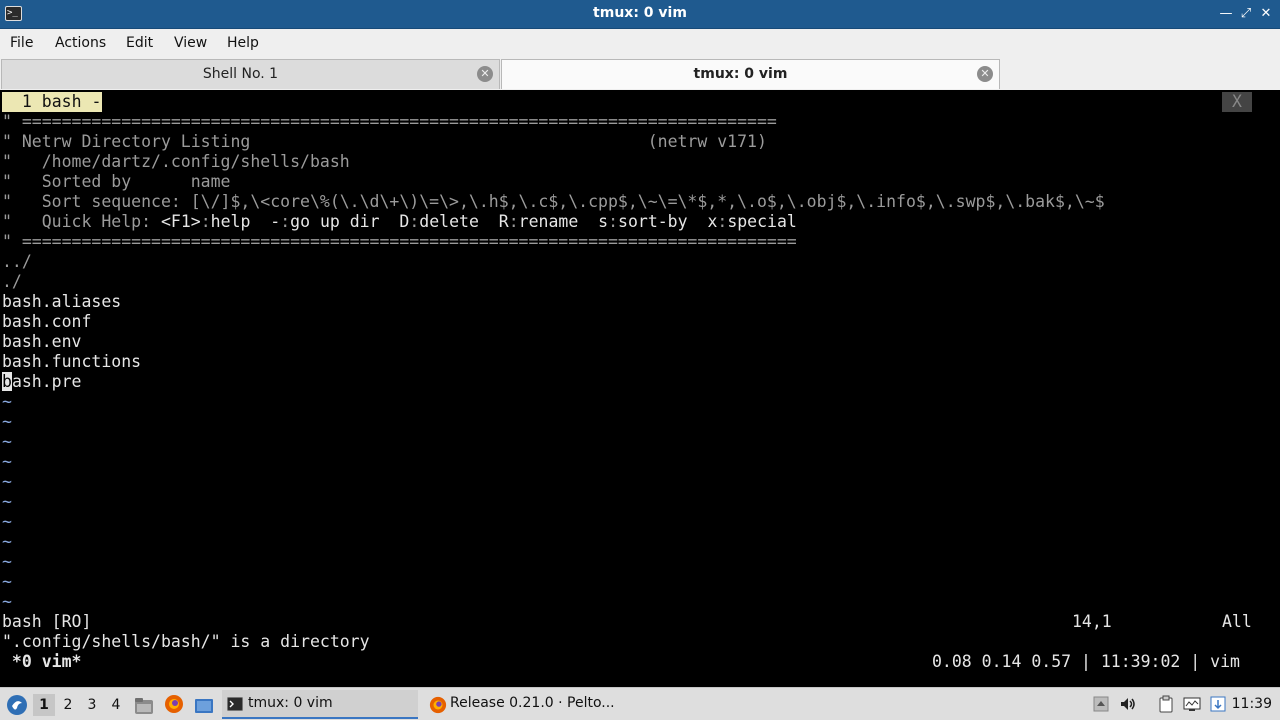 Image resolution: width=1280 pixels, height=720 pixels. Describe the element at coordinates (1226, 14) in the screenshot. I see `minimize-icon: —` at that location.